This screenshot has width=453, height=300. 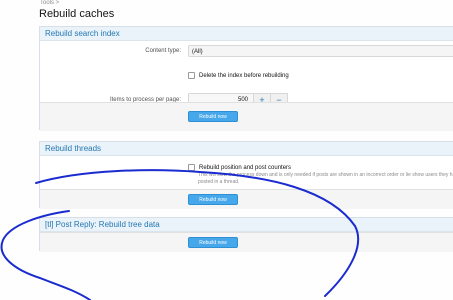 I want to click on tree-data-footer: Rebuild now, so click(x=246, y=242).